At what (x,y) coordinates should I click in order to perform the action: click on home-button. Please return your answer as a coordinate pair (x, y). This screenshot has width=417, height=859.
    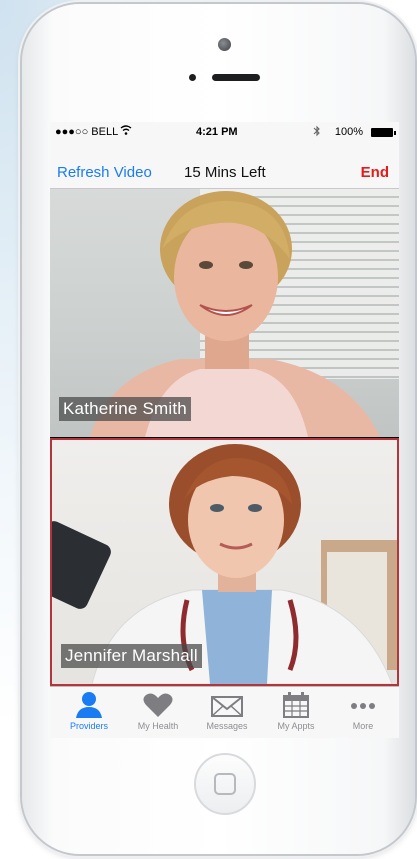
    Looking at the image, I should click on (225, 784).